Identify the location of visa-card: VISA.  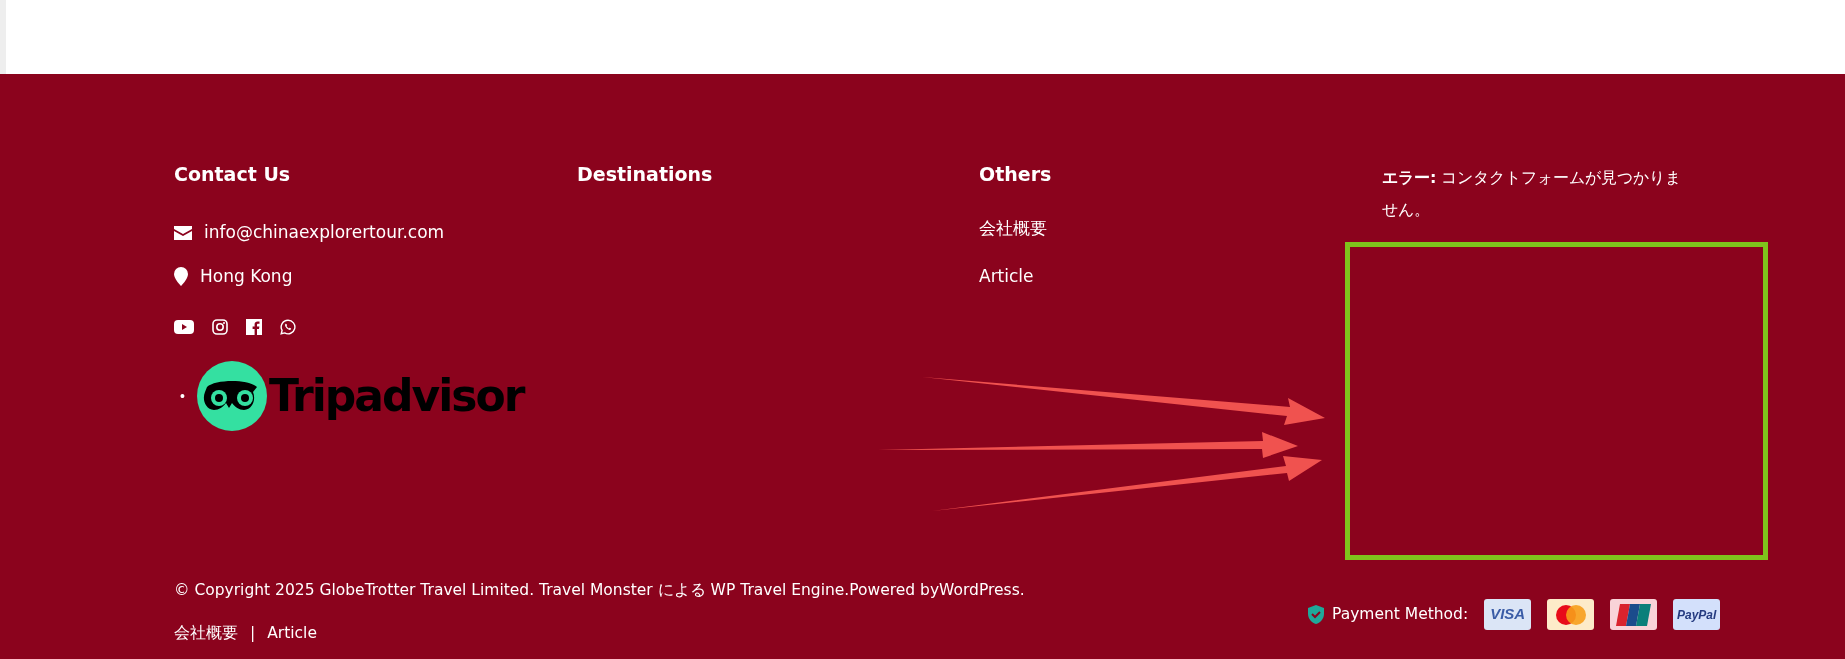
(1508, 614).